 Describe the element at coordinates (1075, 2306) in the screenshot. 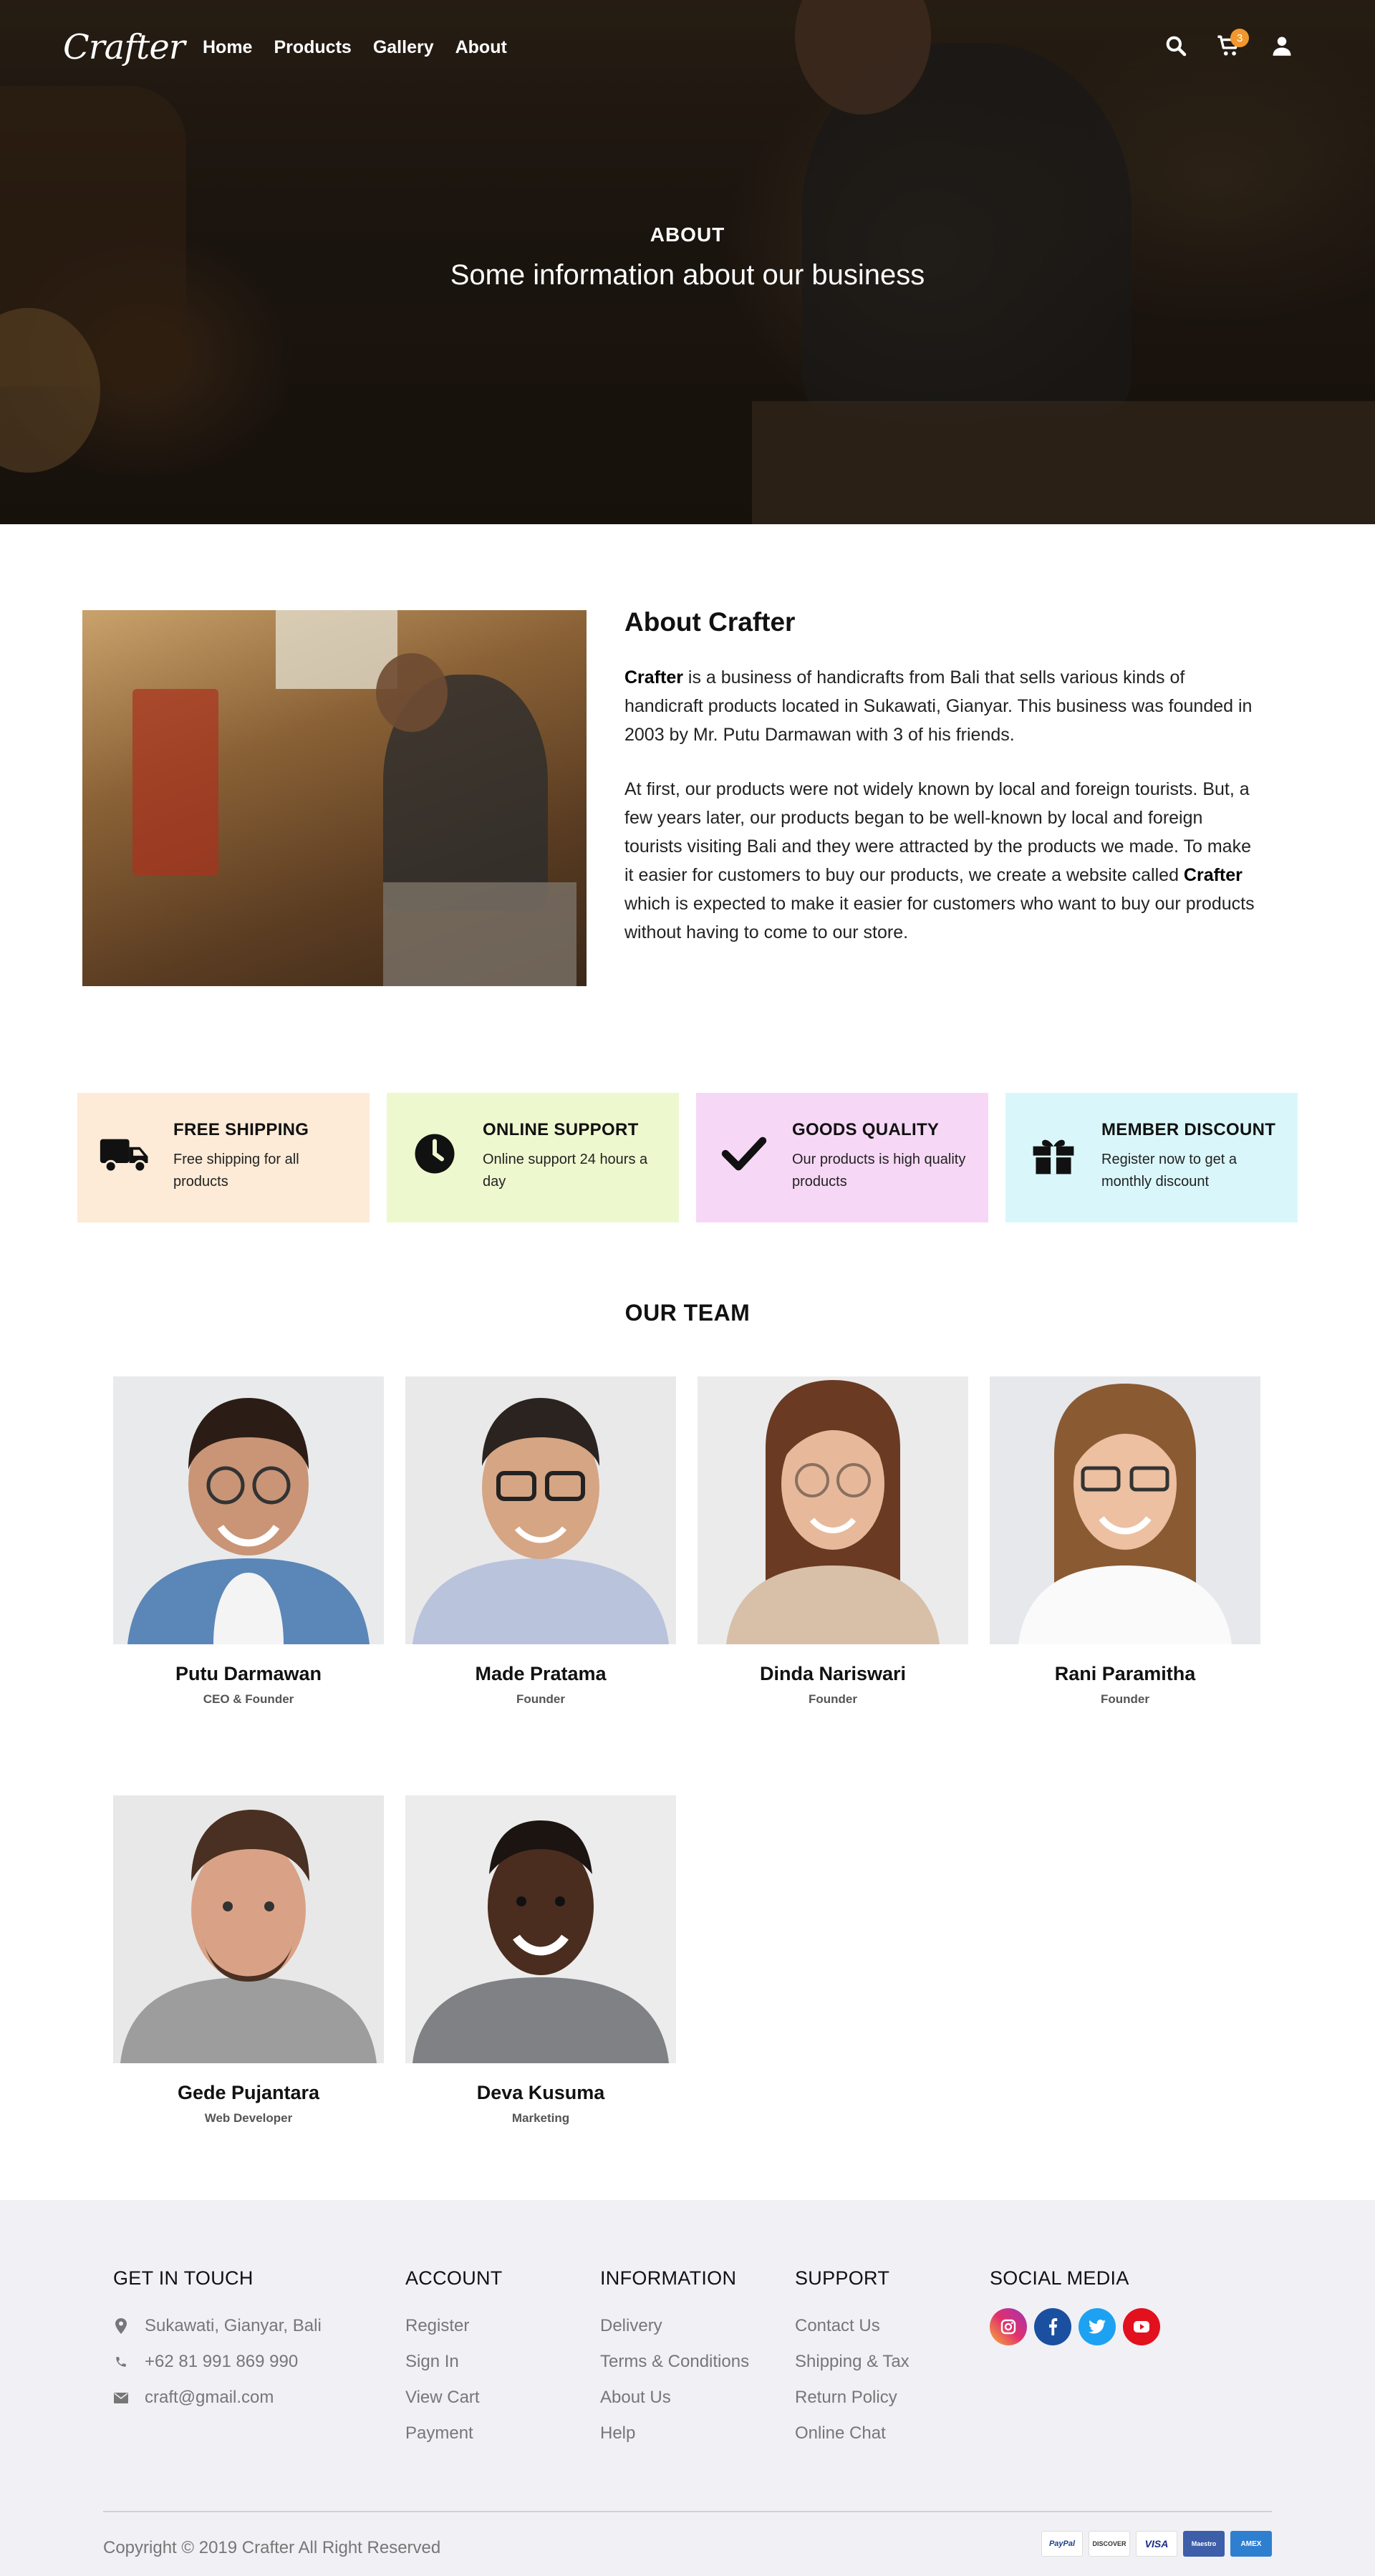

I see `footer-social: SOCIAL MEDIA` at that location.